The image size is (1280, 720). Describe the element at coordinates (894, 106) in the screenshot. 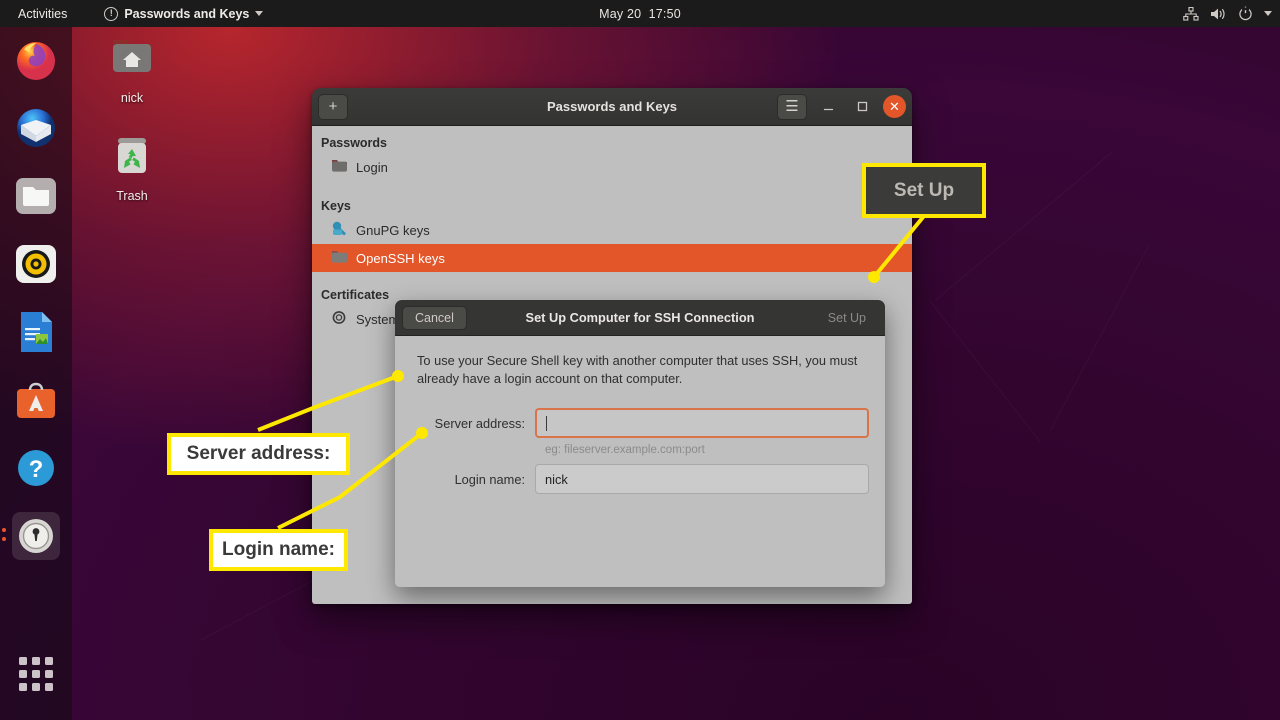

I see `close-button: ✕` at that location.